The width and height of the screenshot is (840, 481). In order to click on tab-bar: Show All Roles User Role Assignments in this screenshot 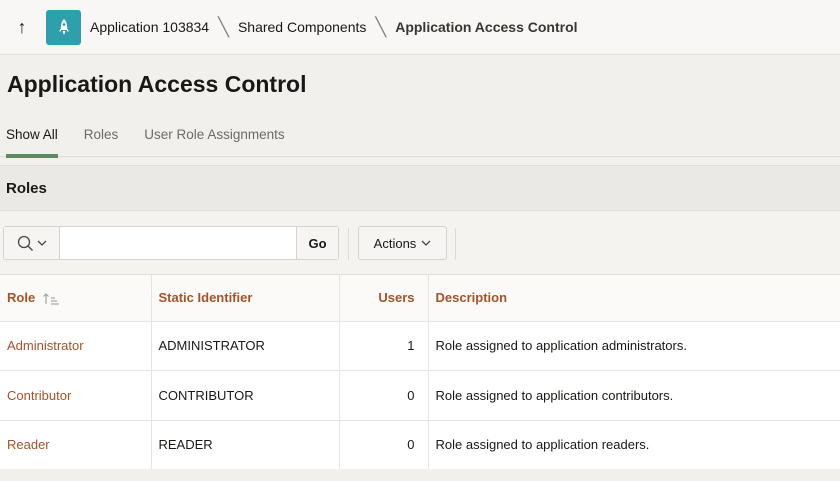, I will do `click(420, 137)`.